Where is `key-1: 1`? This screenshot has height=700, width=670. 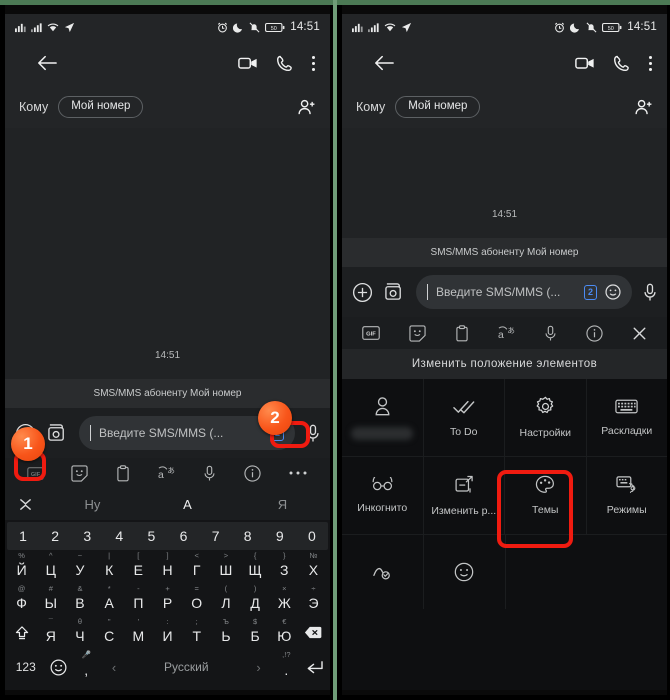 key-1: 1 is located at coordinates (23, 536).